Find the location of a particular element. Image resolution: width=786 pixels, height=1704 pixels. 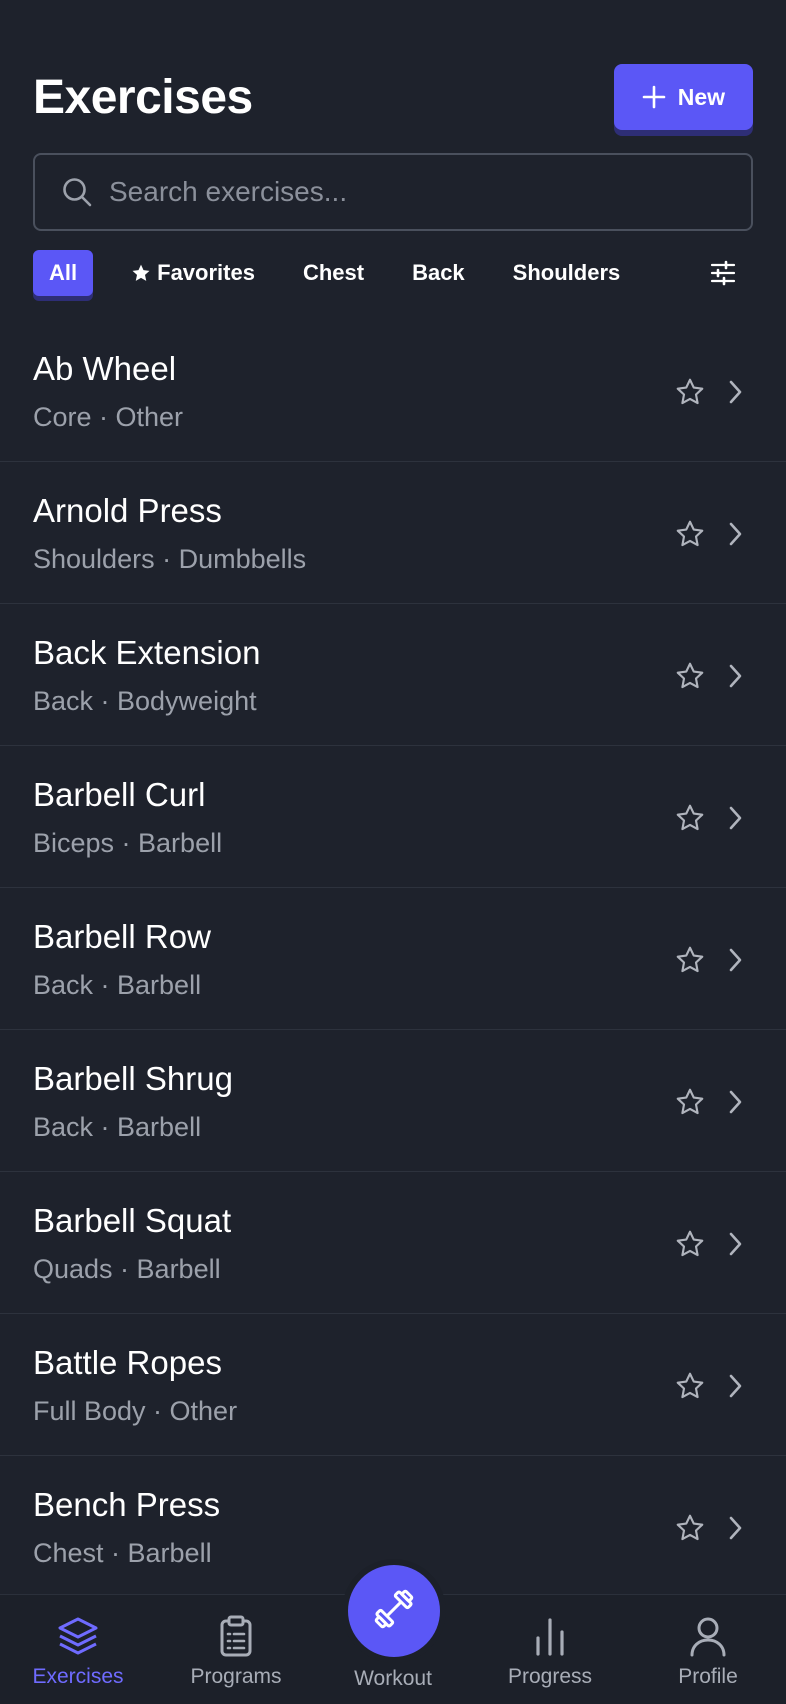

header: Exercises New is located at coordinates (393, 97).